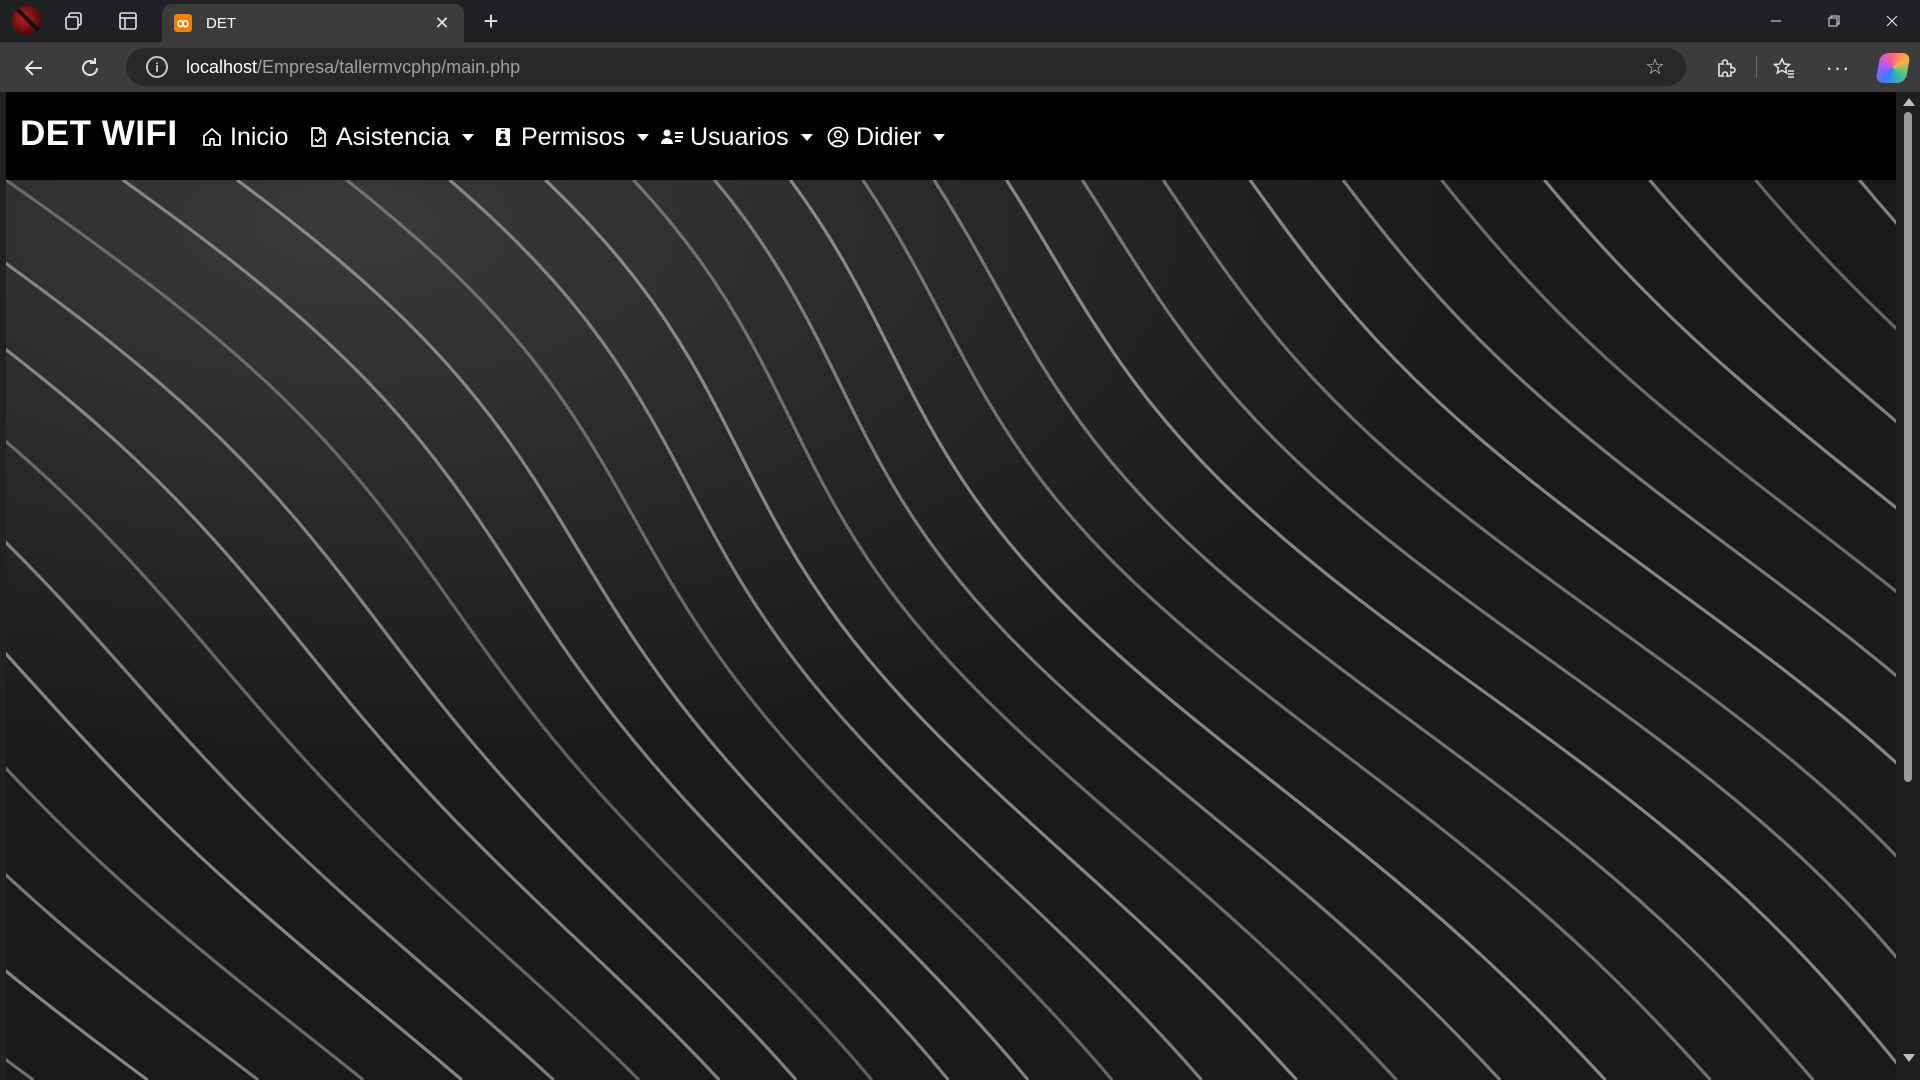 This screenshot has height=1080, width=1920. Describe the element at coordinates (318, 137) in the screenshot. I see `file-check-icon` at that location.